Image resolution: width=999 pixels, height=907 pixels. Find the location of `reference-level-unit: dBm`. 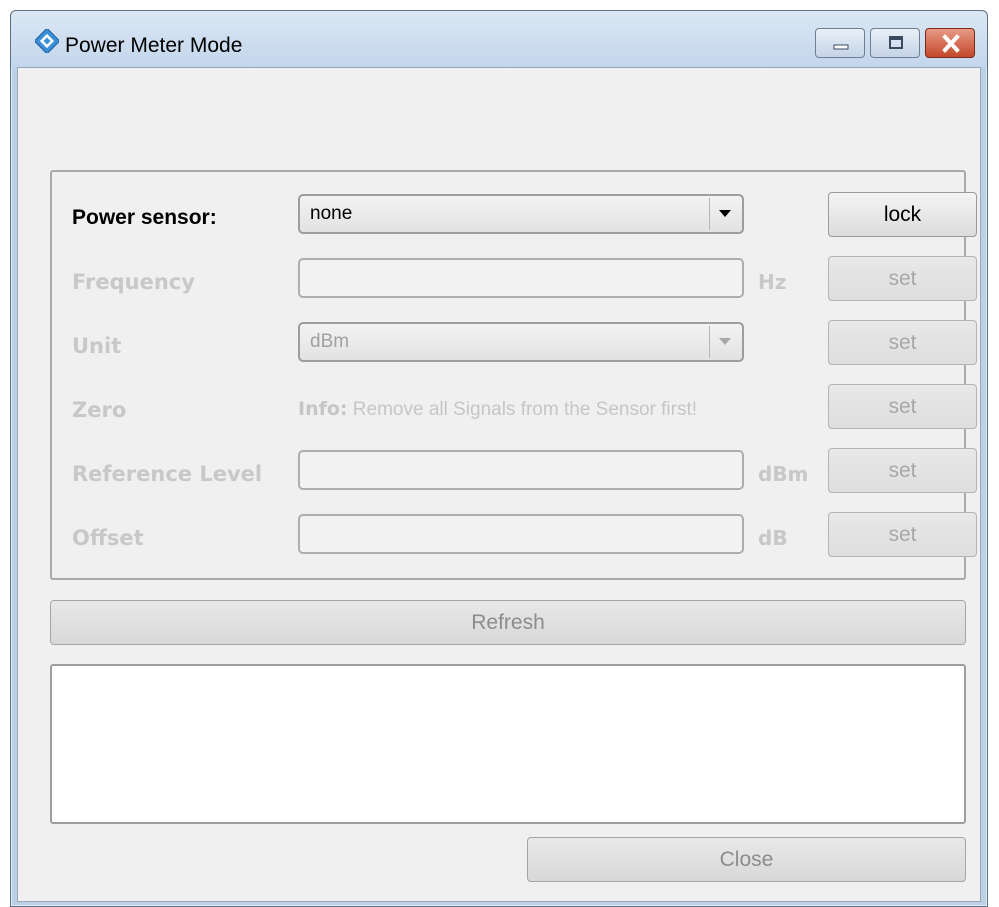

reference-level-unit: dBm is located at coordinates (783, 474).